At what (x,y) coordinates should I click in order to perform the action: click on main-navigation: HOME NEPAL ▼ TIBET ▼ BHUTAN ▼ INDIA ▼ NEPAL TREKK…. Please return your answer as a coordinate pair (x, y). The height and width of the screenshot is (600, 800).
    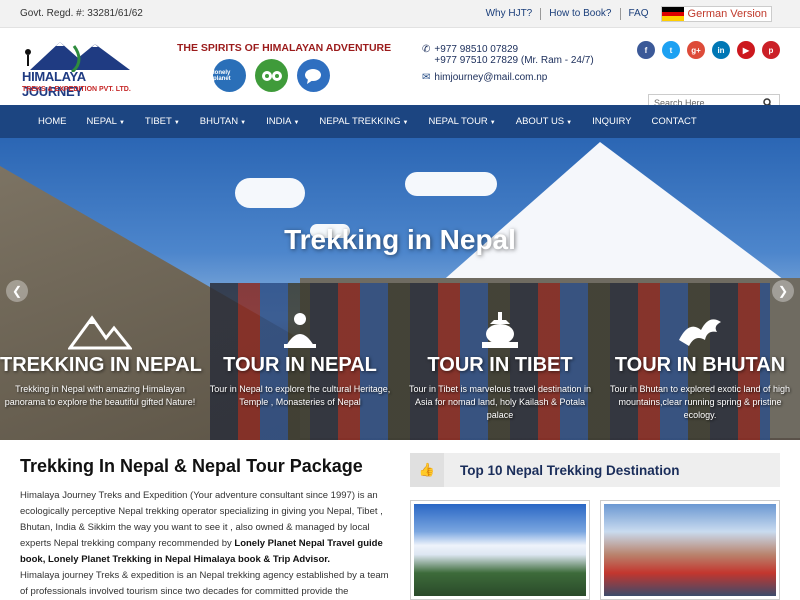
    Looking at the image, I should click on (400, 121).